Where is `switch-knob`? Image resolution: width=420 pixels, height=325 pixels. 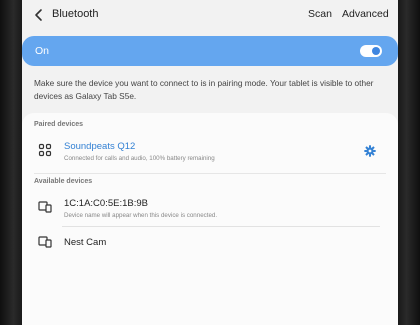 switch-knob is located at coordinates (376, 51).